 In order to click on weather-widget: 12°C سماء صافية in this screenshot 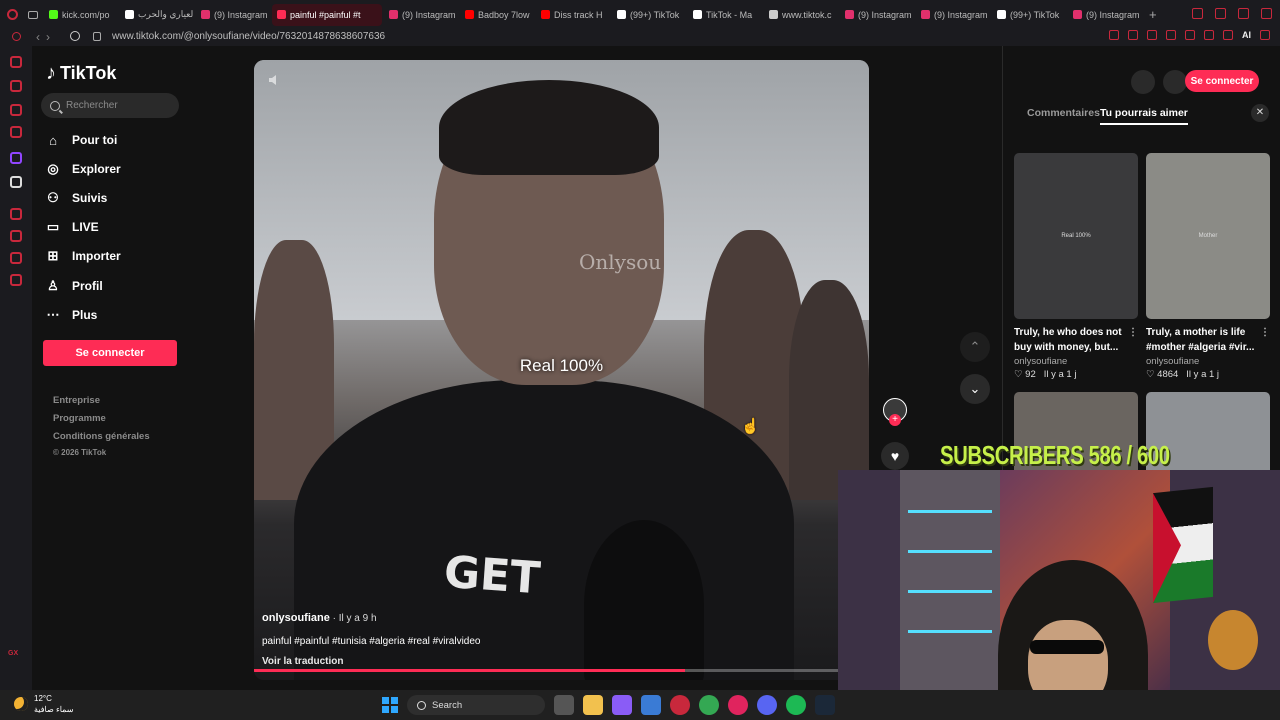, I will do `click(44, 704)`.